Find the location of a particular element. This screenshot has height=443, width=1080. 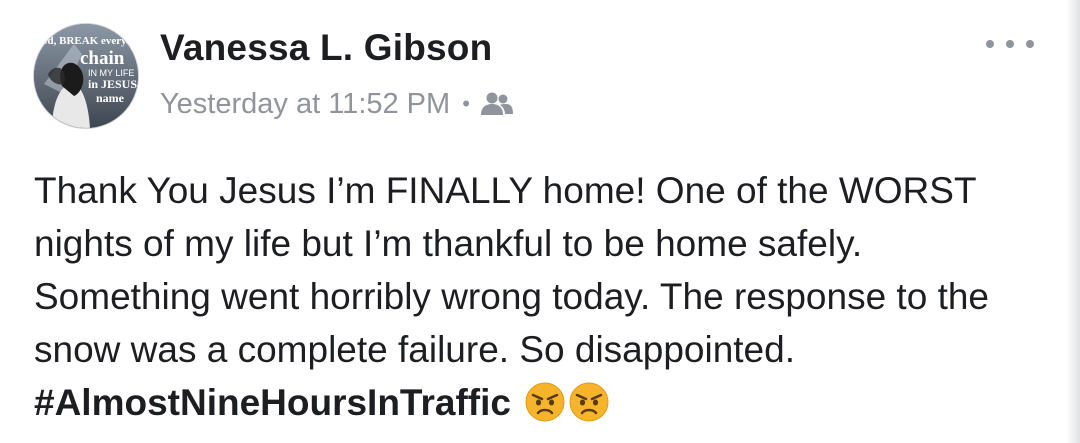

friends-icon is located at coordinates (497, 104).